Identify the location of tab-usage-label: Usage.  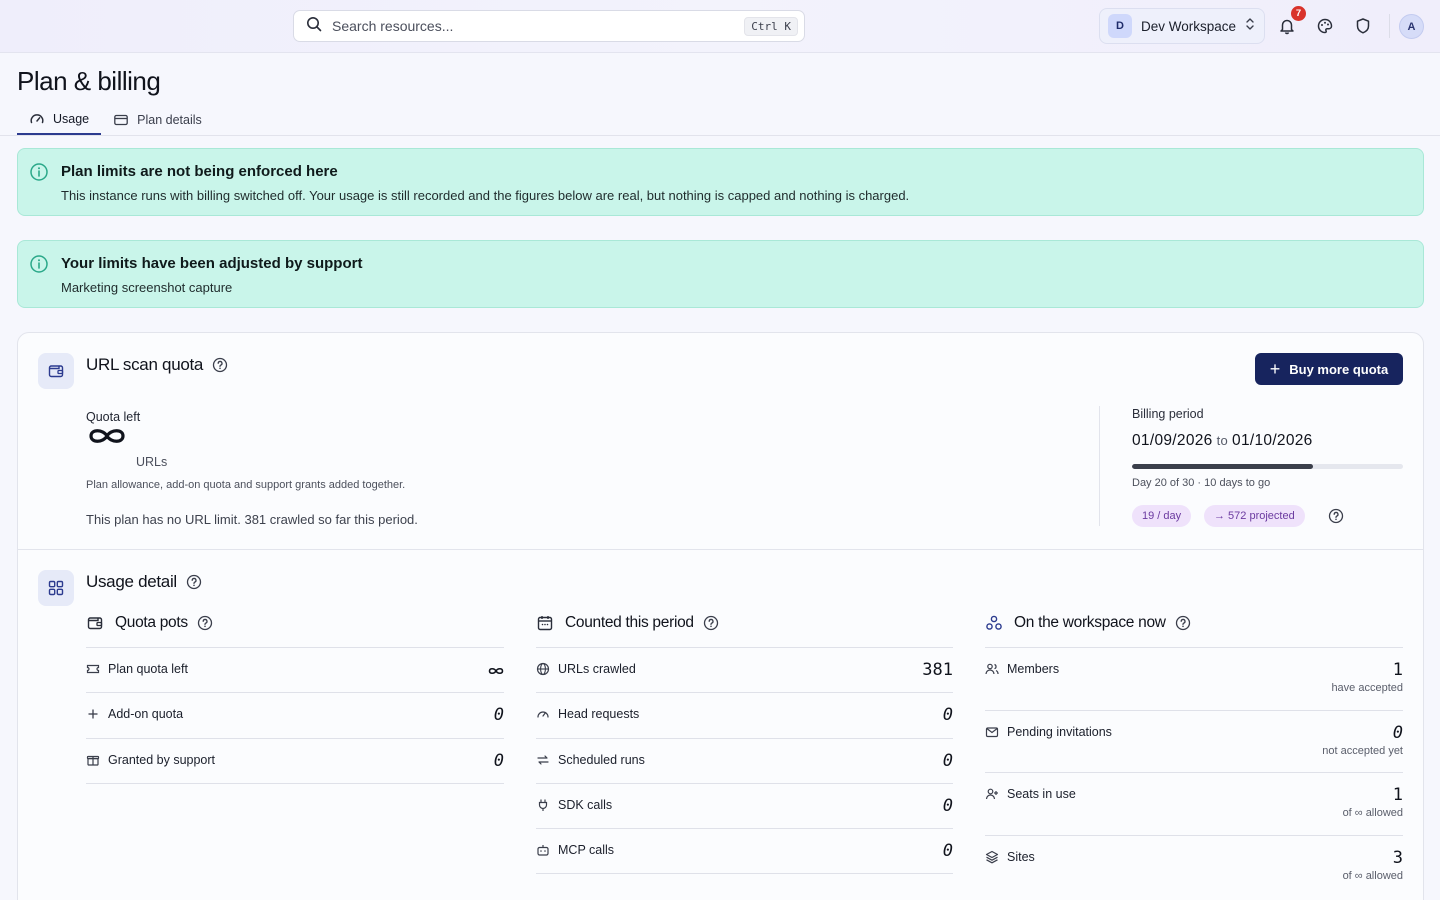
(71, 118).